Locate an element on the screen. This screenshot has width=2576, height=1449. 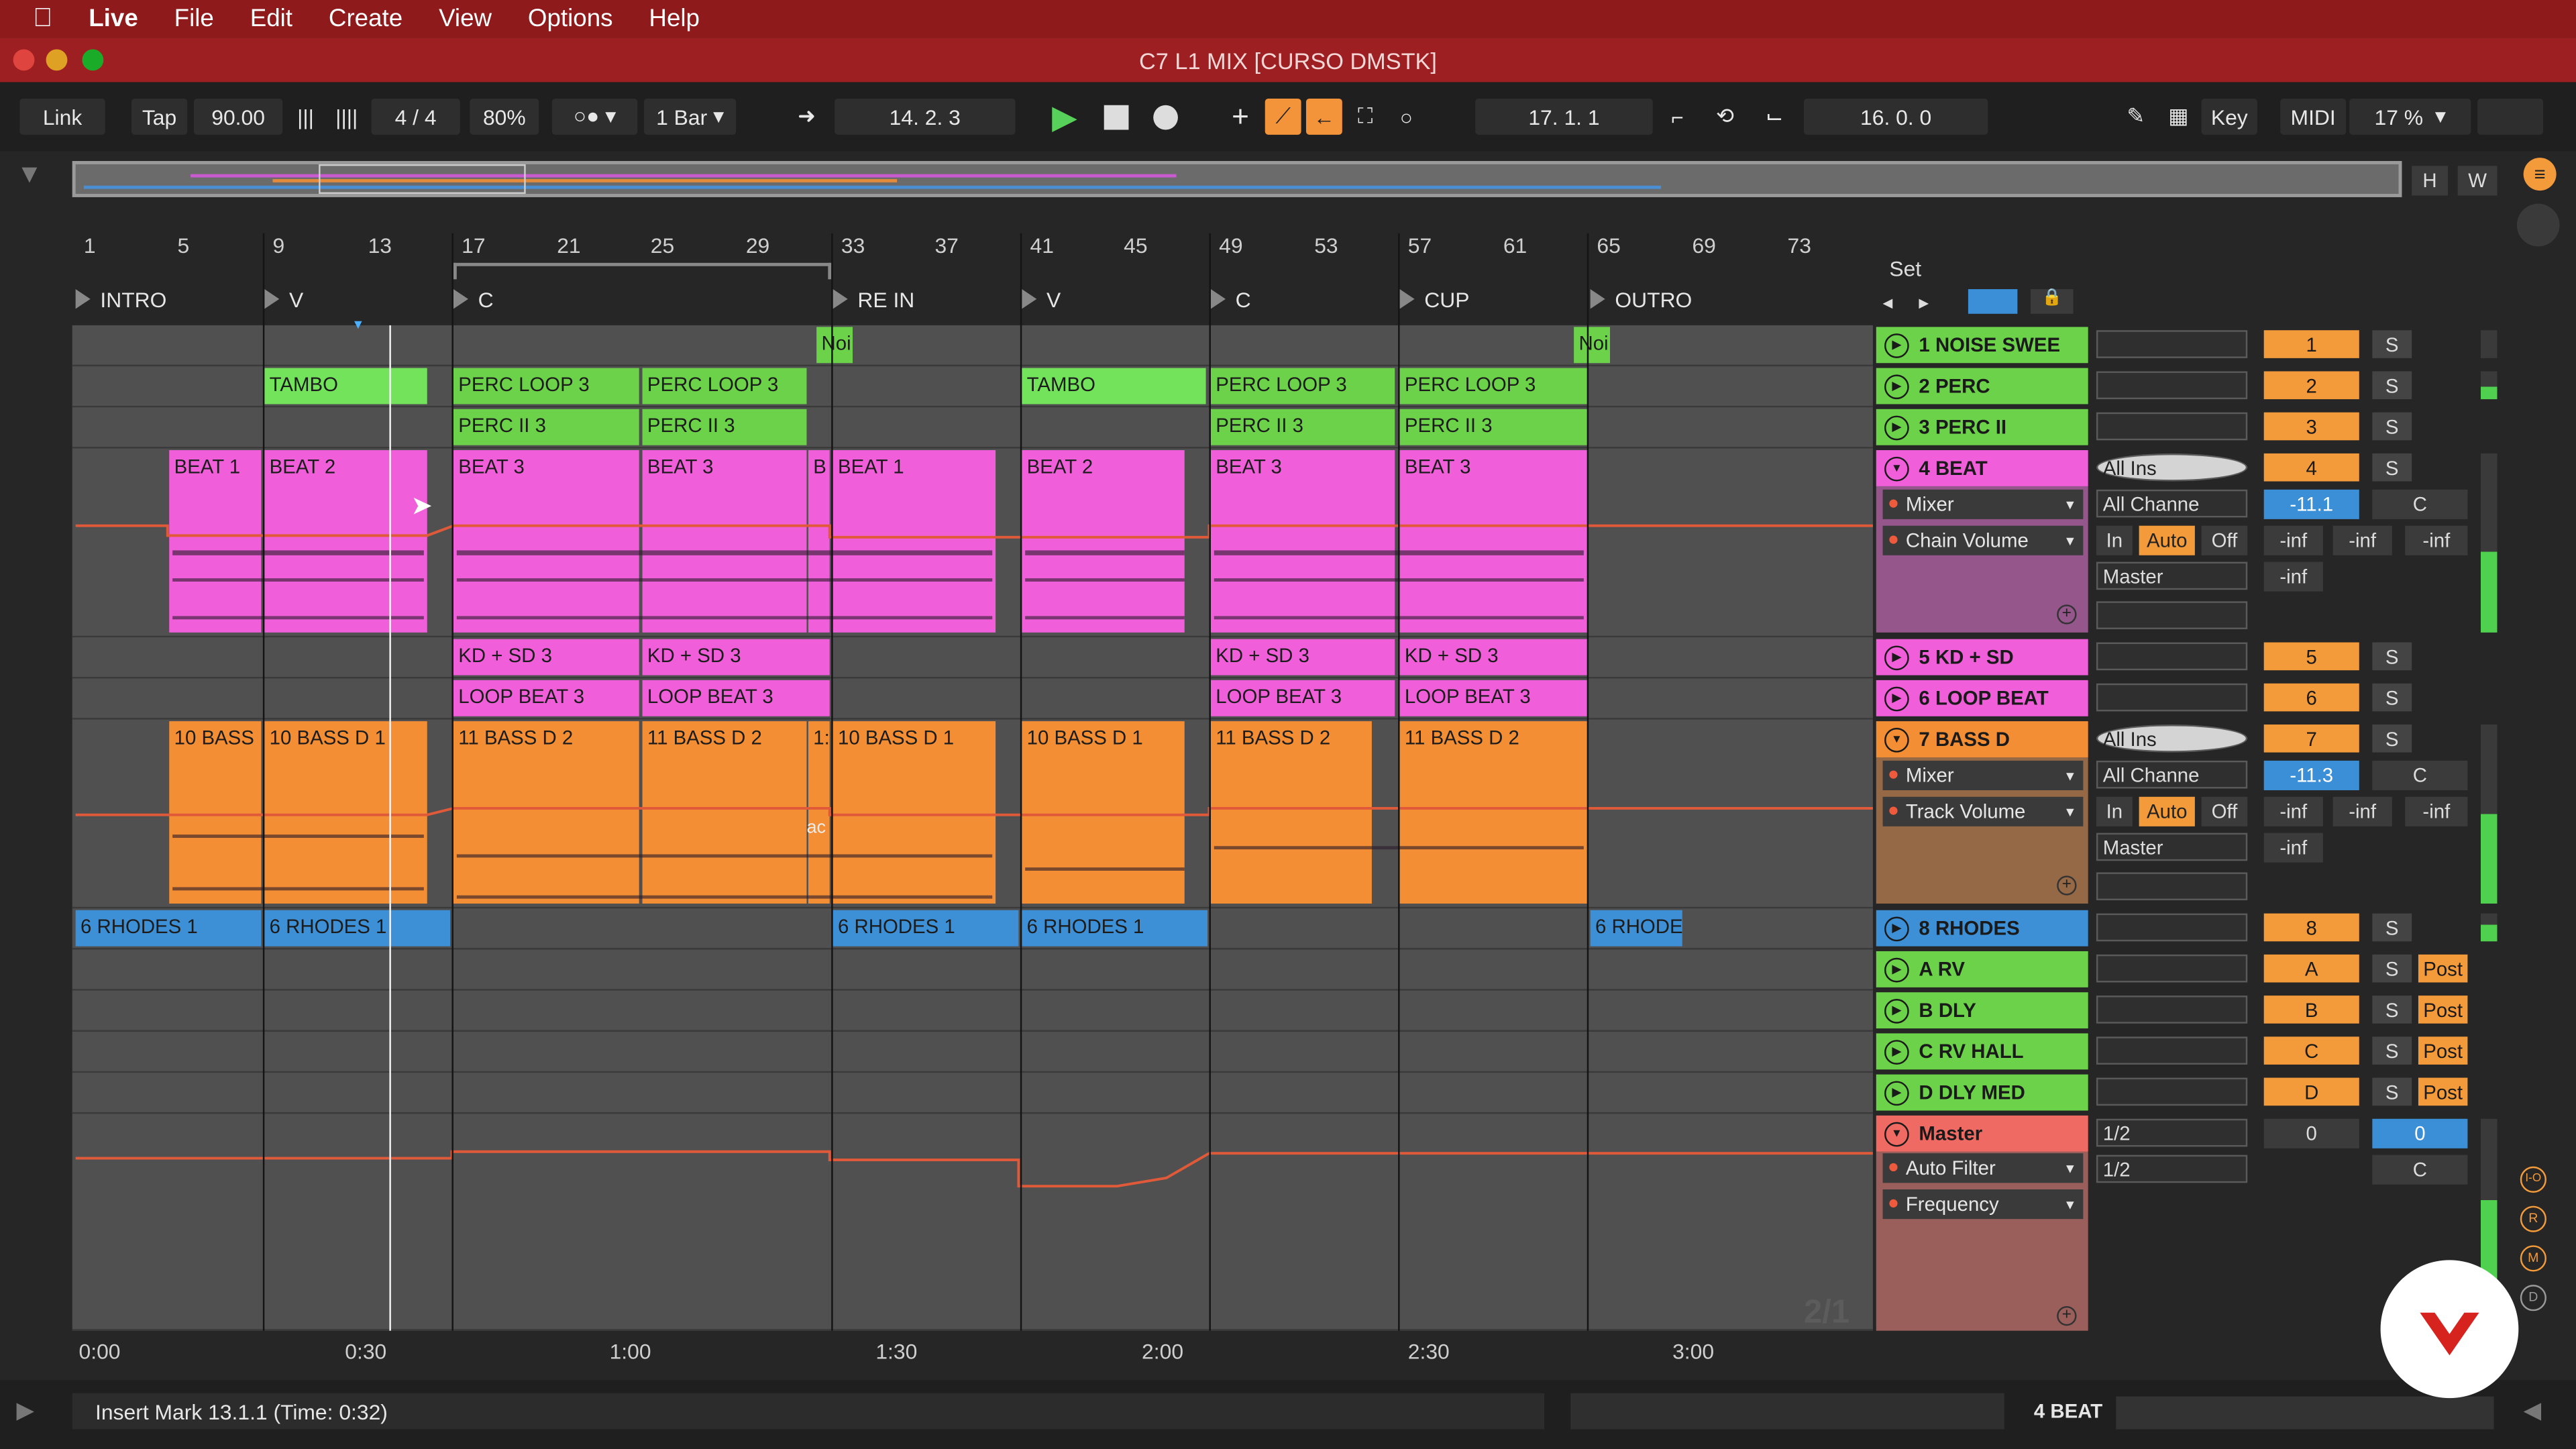
track-header-bass-d: ▼ 7 BASS D is located at coordinates (1982, 739).